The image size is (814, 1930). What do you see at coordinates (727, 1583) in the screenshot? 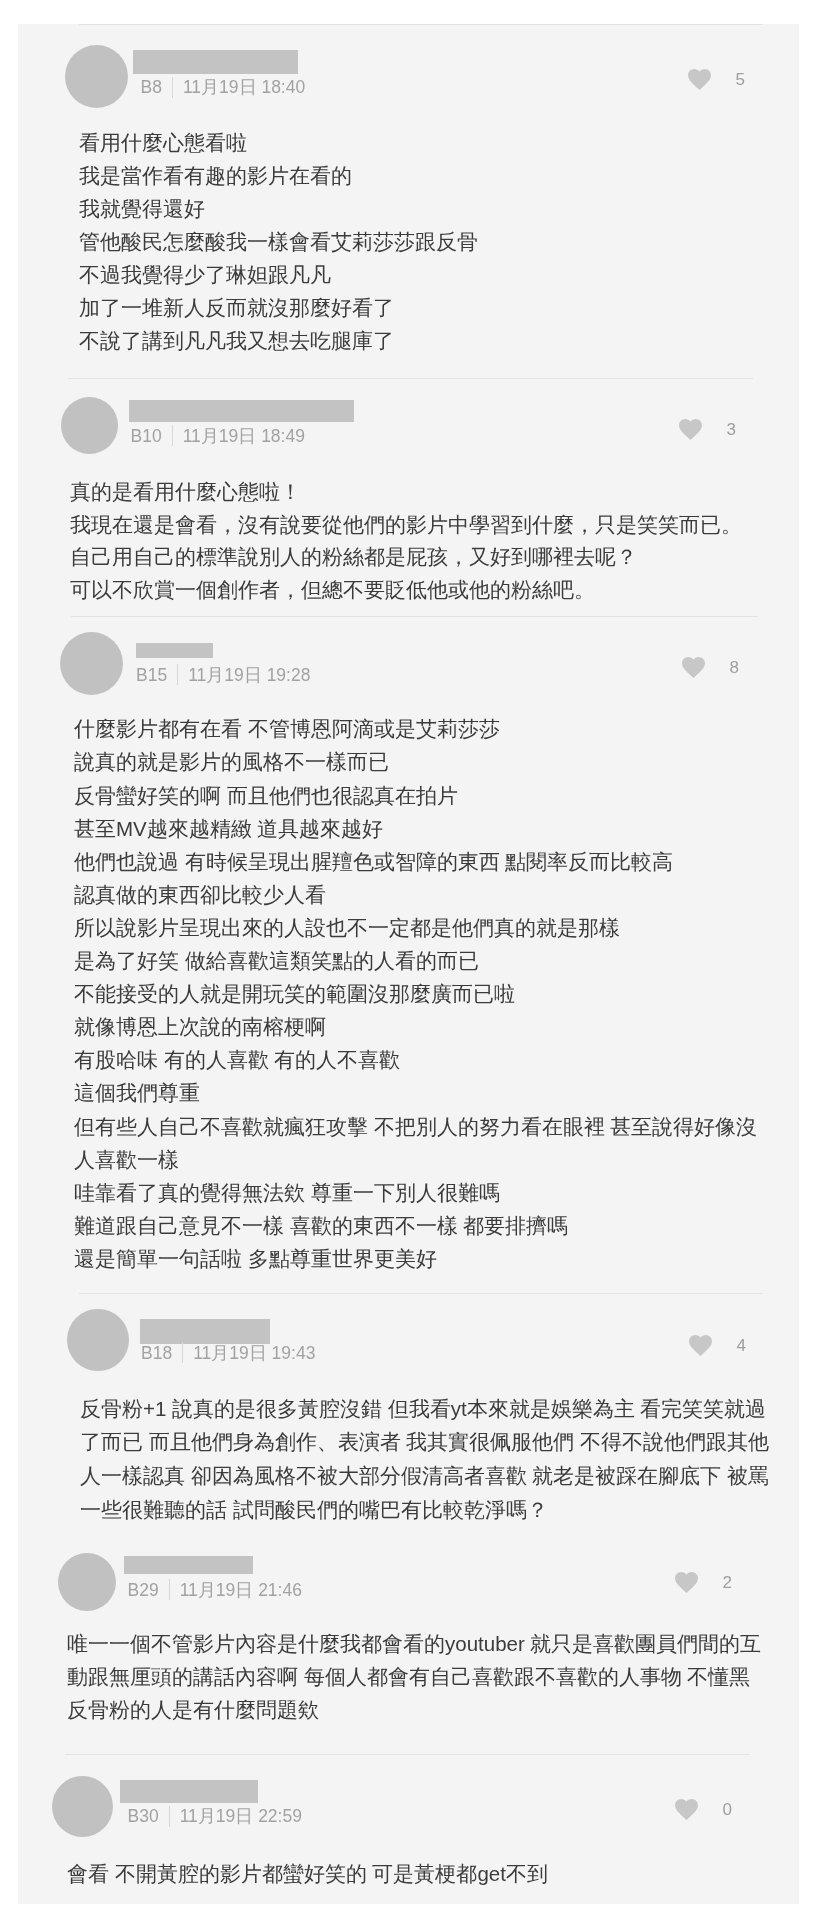
I see `like-count: 2` at bounding box center [727, 1583].